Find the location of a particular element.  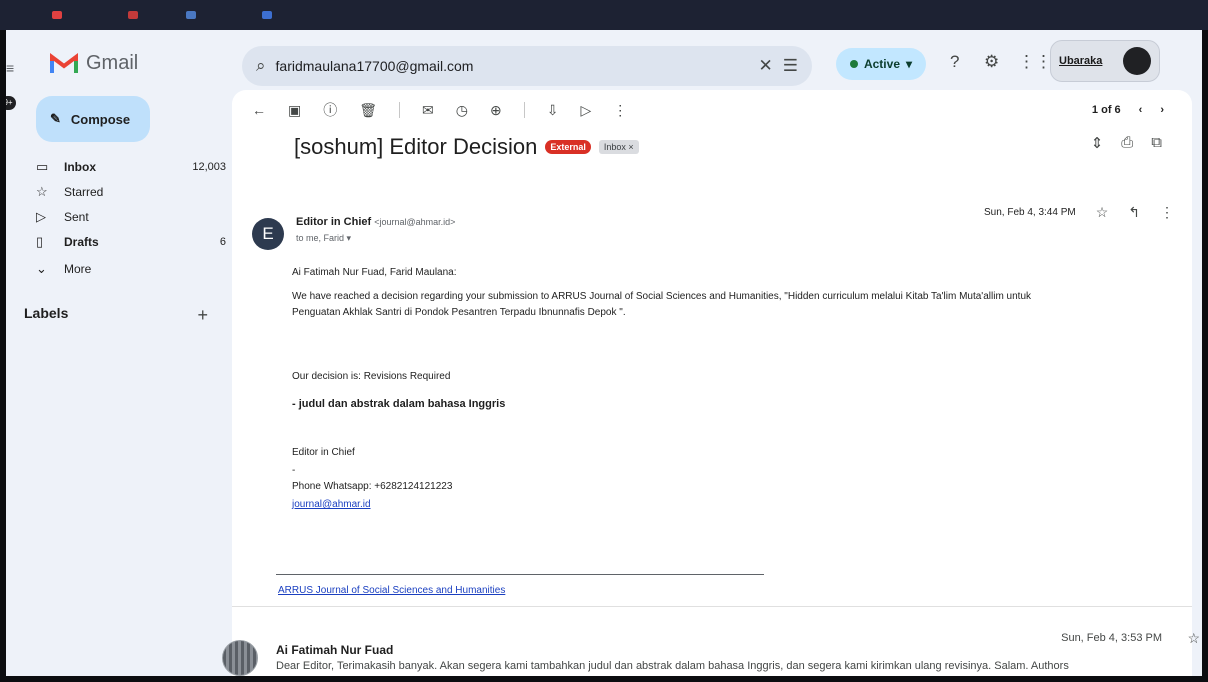

page-count: 1 of 6 is located at coordinates (1106, 110).